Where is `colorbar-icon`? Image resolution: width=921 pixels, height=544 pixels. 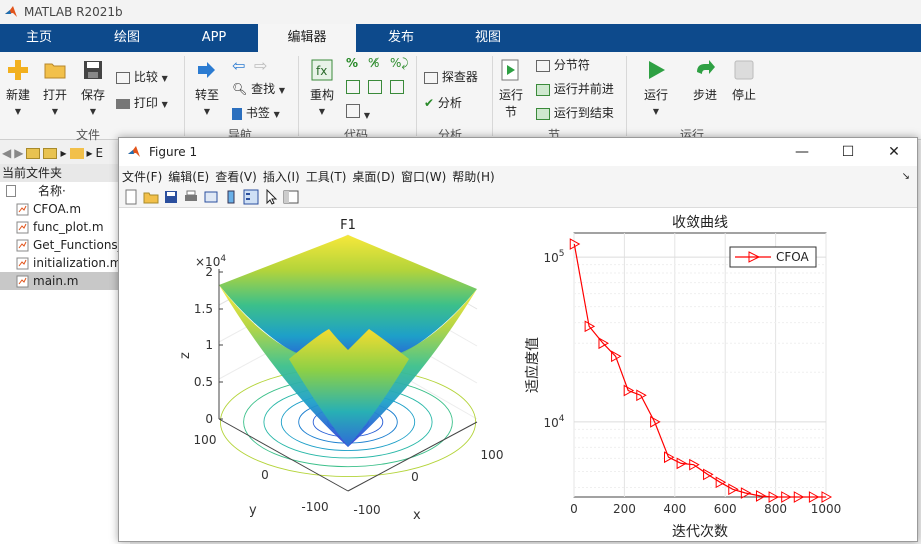 colorbar-icon is located at coordinates (231, 197).